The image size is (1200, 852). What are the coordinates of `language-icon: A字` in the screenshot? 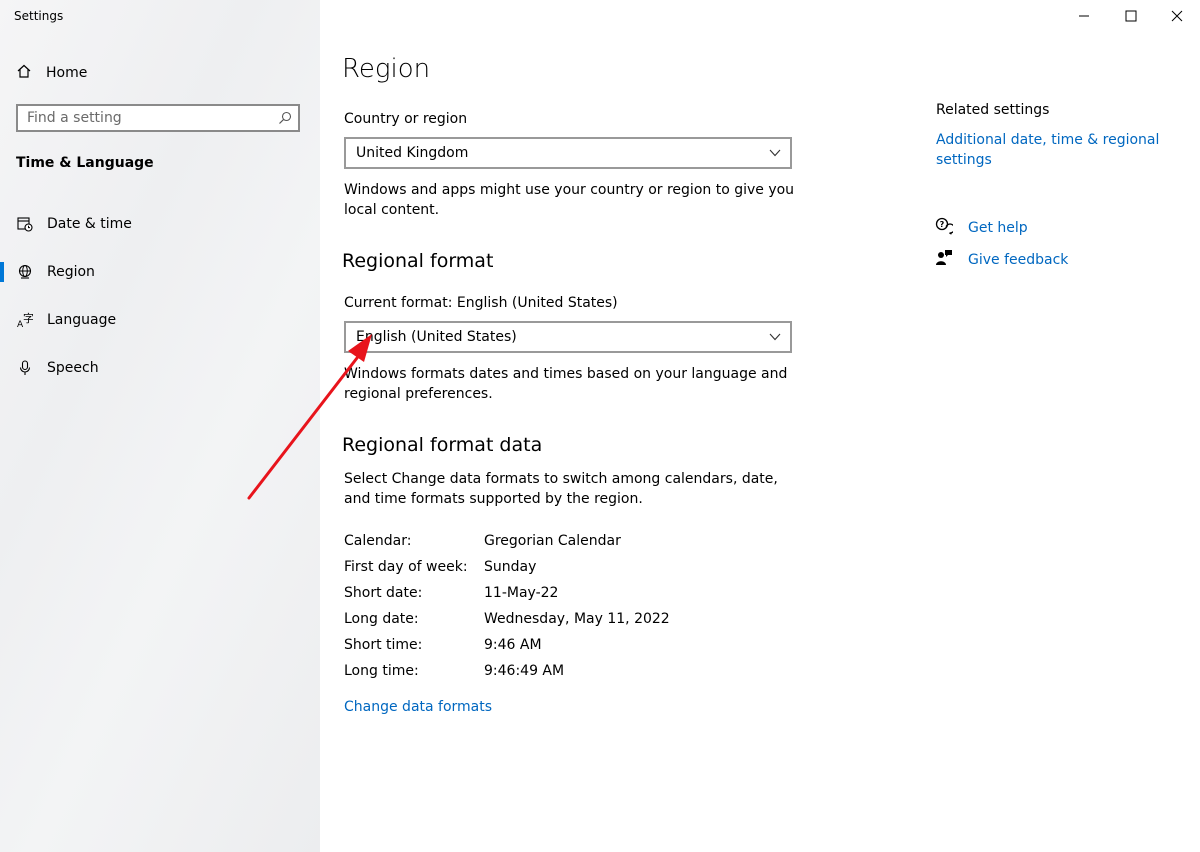 It's located at (25, 320).